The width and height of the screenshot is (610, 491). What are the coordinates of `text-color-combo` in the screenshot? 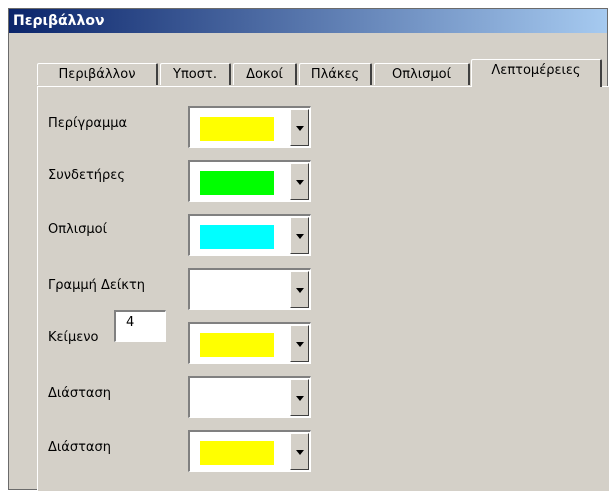 It's located at (249, 343).